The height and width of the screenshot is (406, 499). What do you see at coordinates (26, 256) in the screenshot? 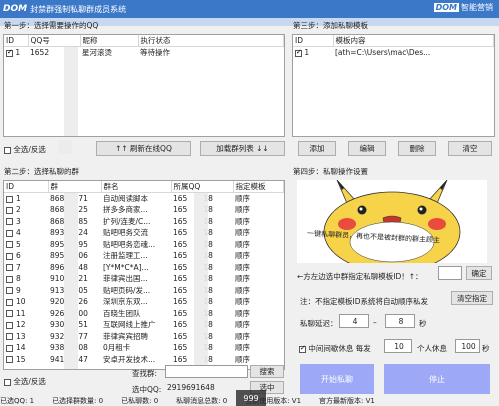
I see `row-id: 6` at bounding box center [26, 256].